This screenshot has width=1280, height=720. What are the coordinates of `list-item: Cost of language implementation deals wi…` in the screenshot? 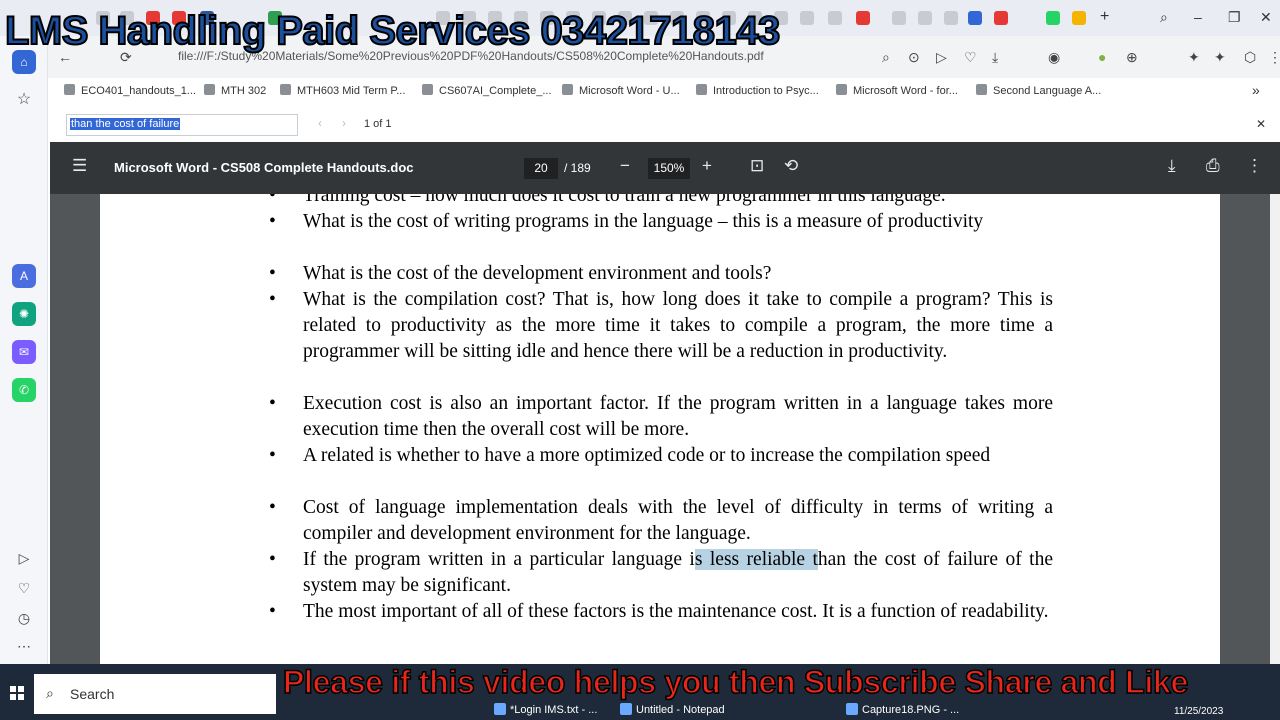 It's located at (661, 521).